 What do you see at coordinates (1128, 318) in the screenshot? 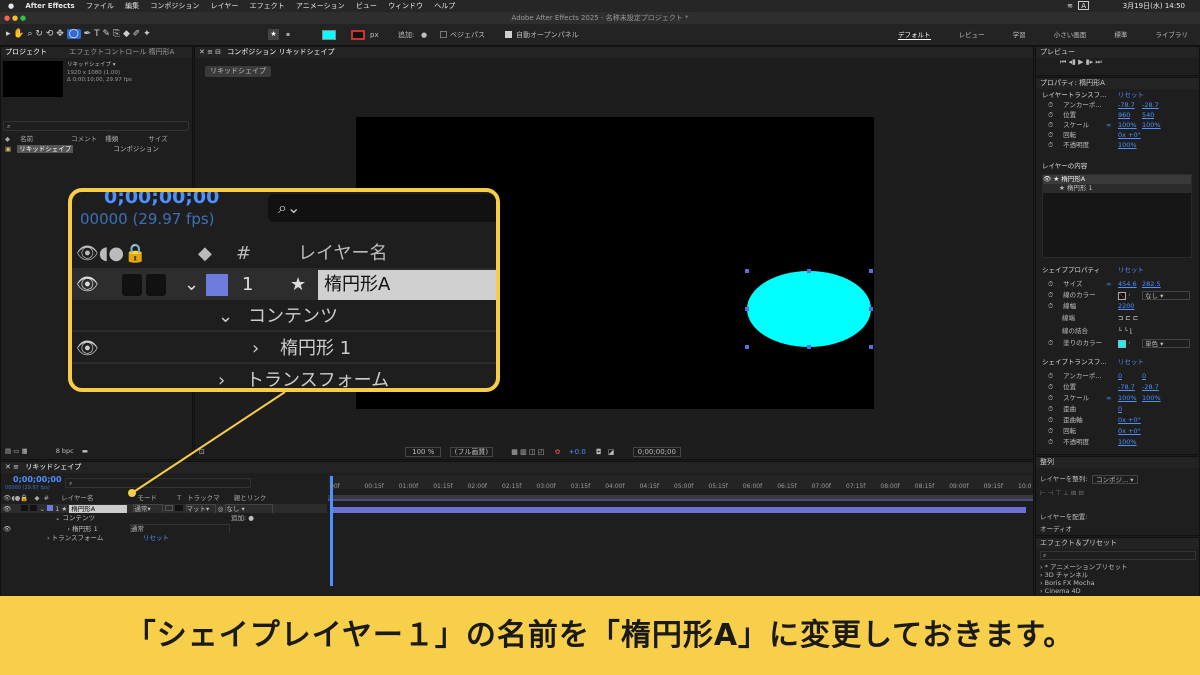
I see `stroke-cap-buttons: ⊐ ⊏ ⊏` at bounding box center [1128, 318].